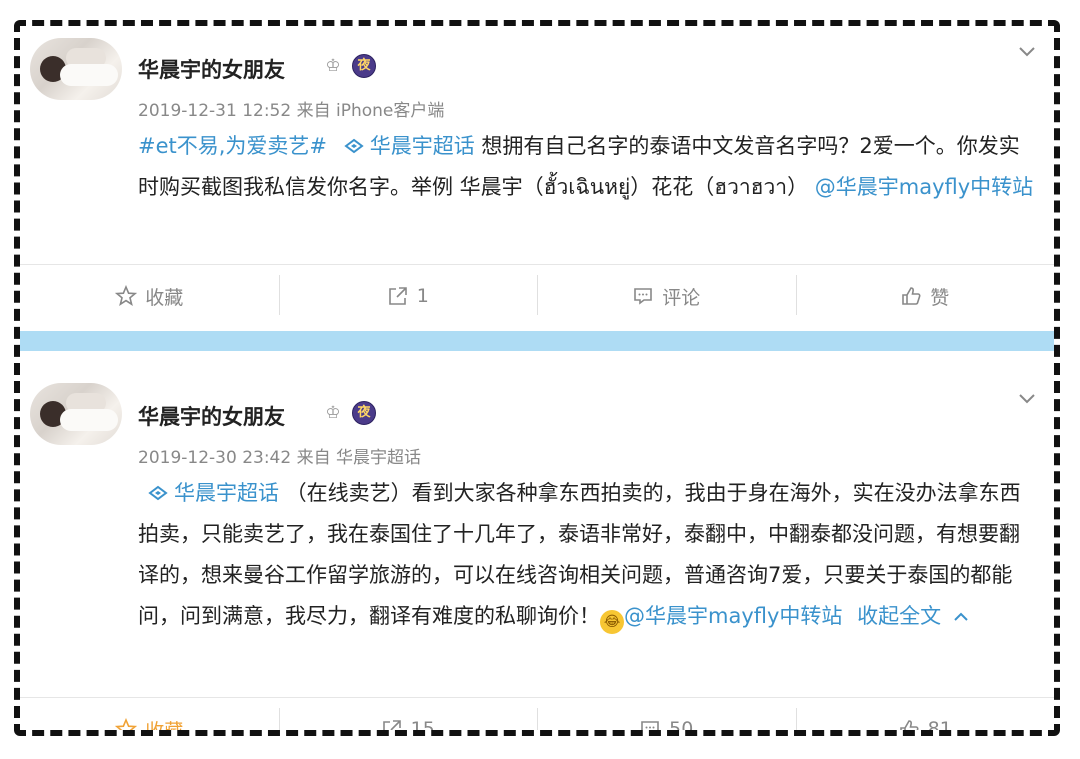  What do you see at coordinates (408, 296) in the screenshot?
I see `repost-button: 1` at bounding box center [408, 296].